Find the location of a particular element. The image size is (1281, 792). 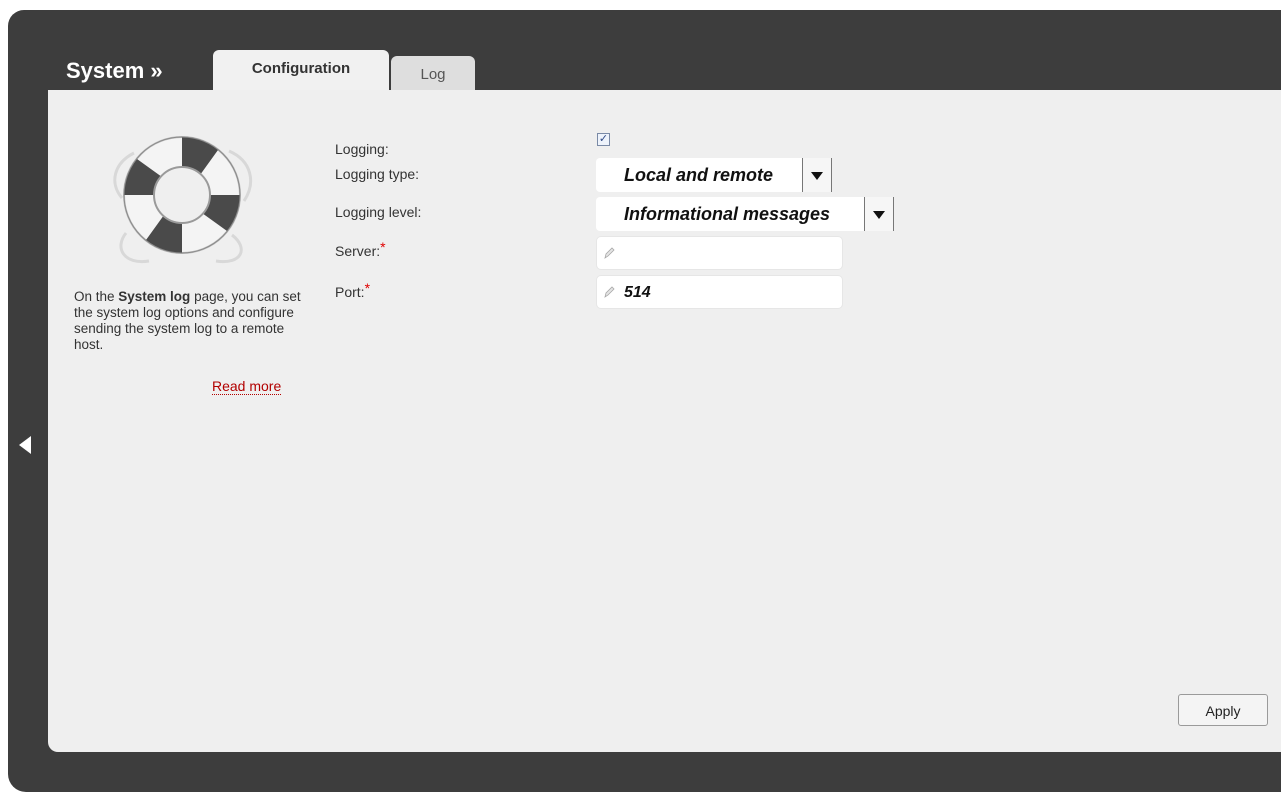

logging-level-value: Informational messages is located at coordinates (727, 214).